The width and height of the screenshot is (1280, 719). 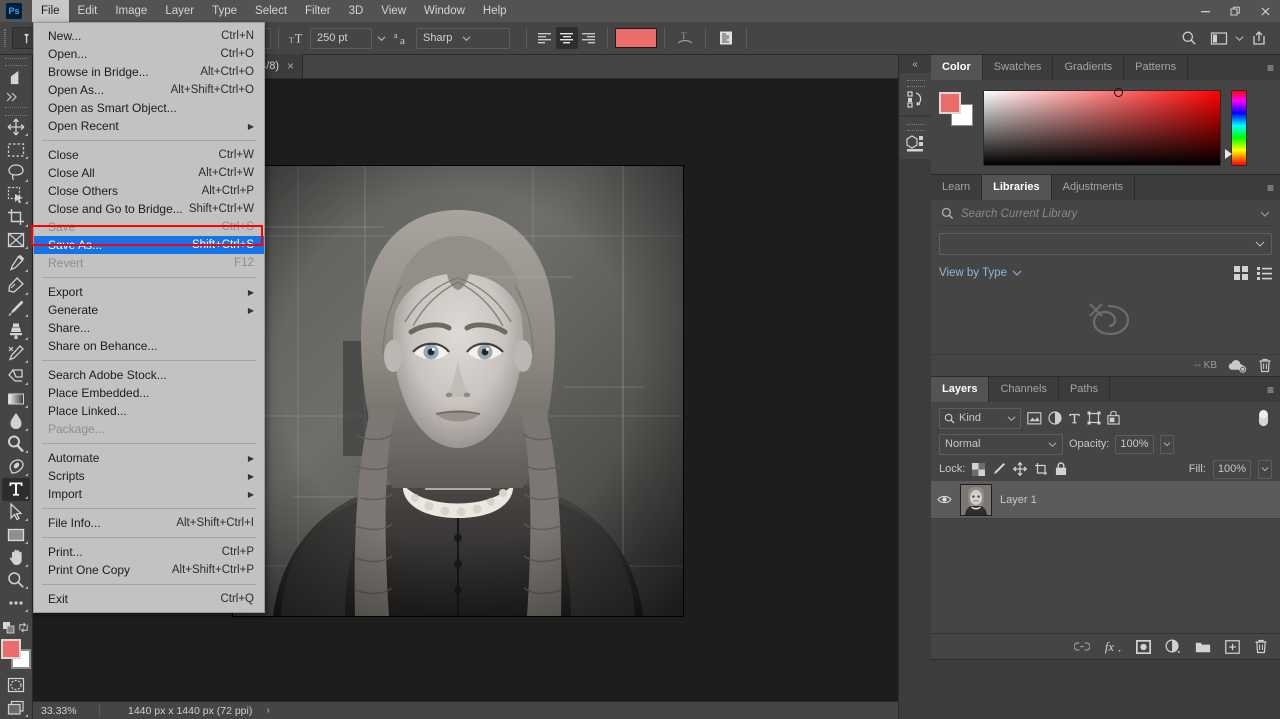 What do you see at coordinates (1219, 38) in the screenshot?
I see `workspace-switcher-button` at bounding box center [1219, 38].